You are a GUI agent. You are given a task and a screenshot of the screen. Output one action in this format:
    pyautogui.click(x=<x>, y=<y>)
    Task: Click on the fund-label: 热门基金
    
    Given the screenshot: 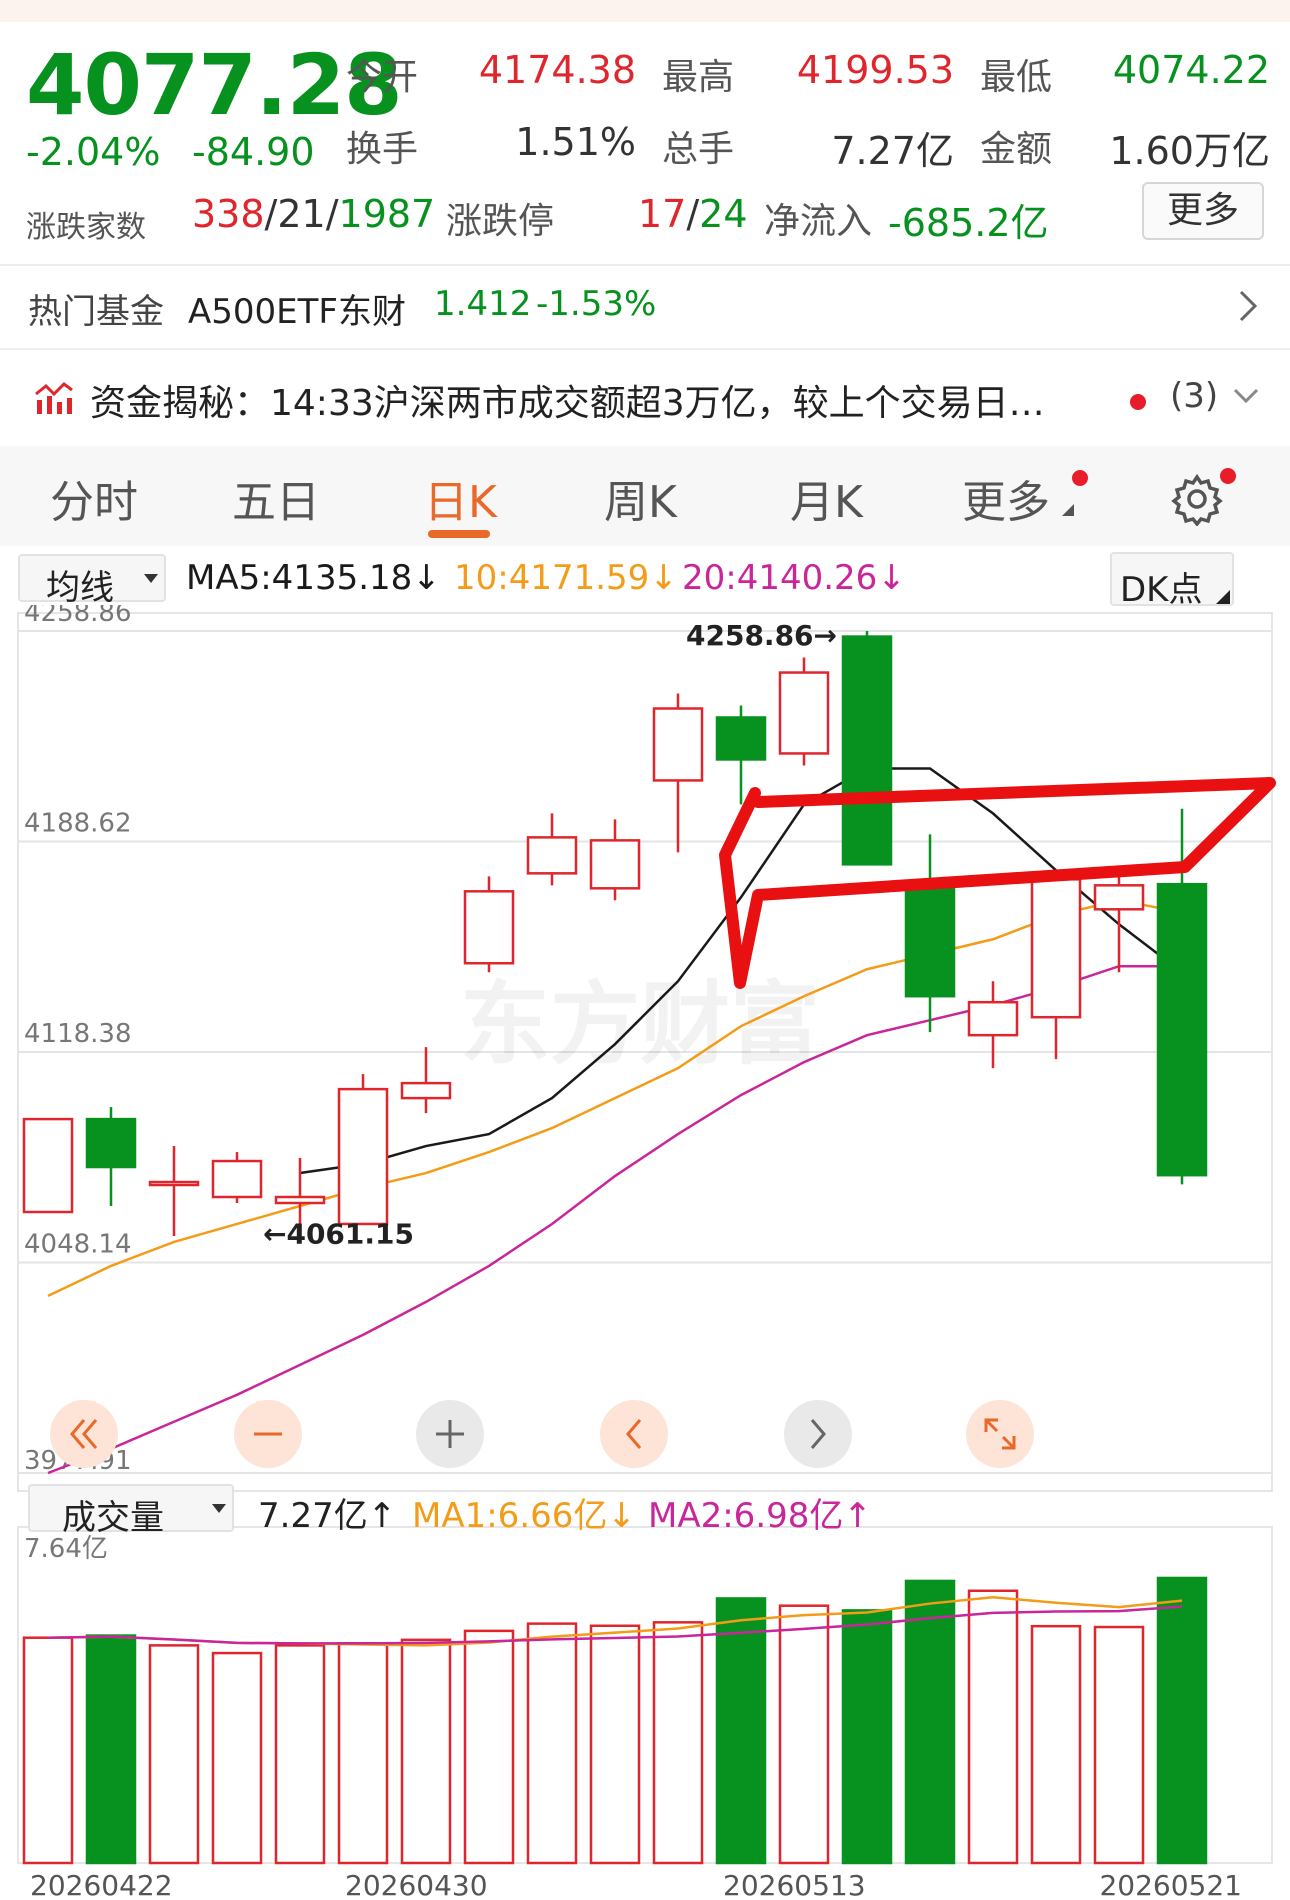 What is the action you would take?
    pyautogui.click(x=96, y=312)
    